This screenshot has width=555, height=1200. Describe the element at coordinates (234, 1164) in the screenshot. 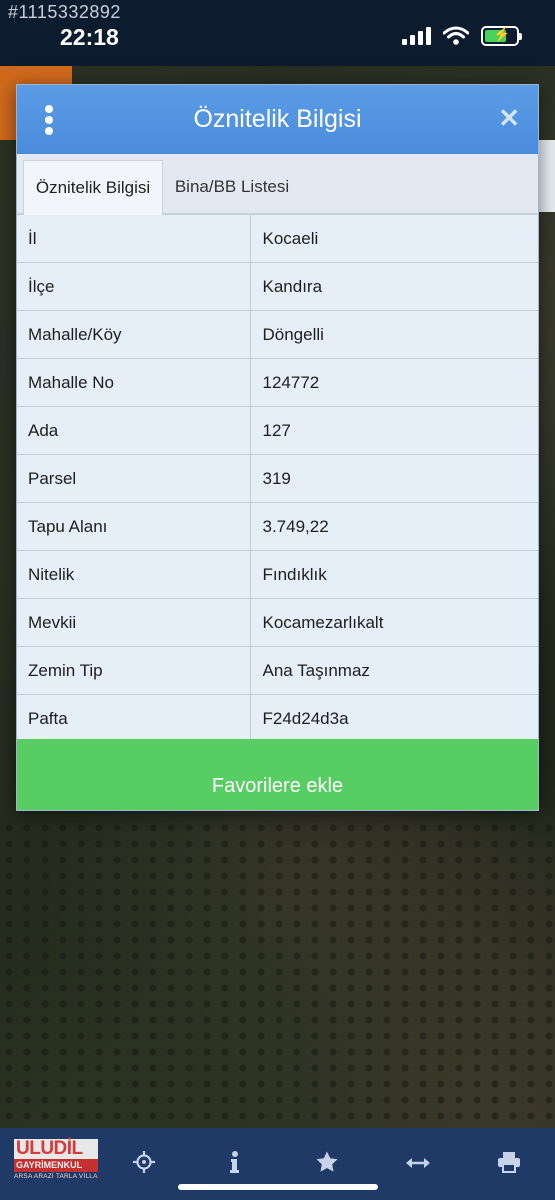

I see `info-icon` at that location.